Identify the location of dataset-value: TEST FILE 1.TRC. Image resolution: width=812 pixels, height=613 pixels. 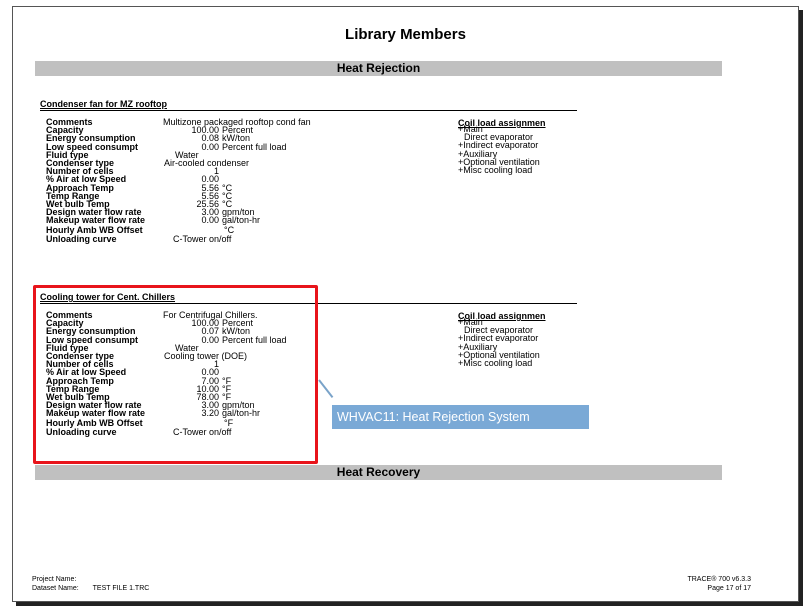
(121, 588).